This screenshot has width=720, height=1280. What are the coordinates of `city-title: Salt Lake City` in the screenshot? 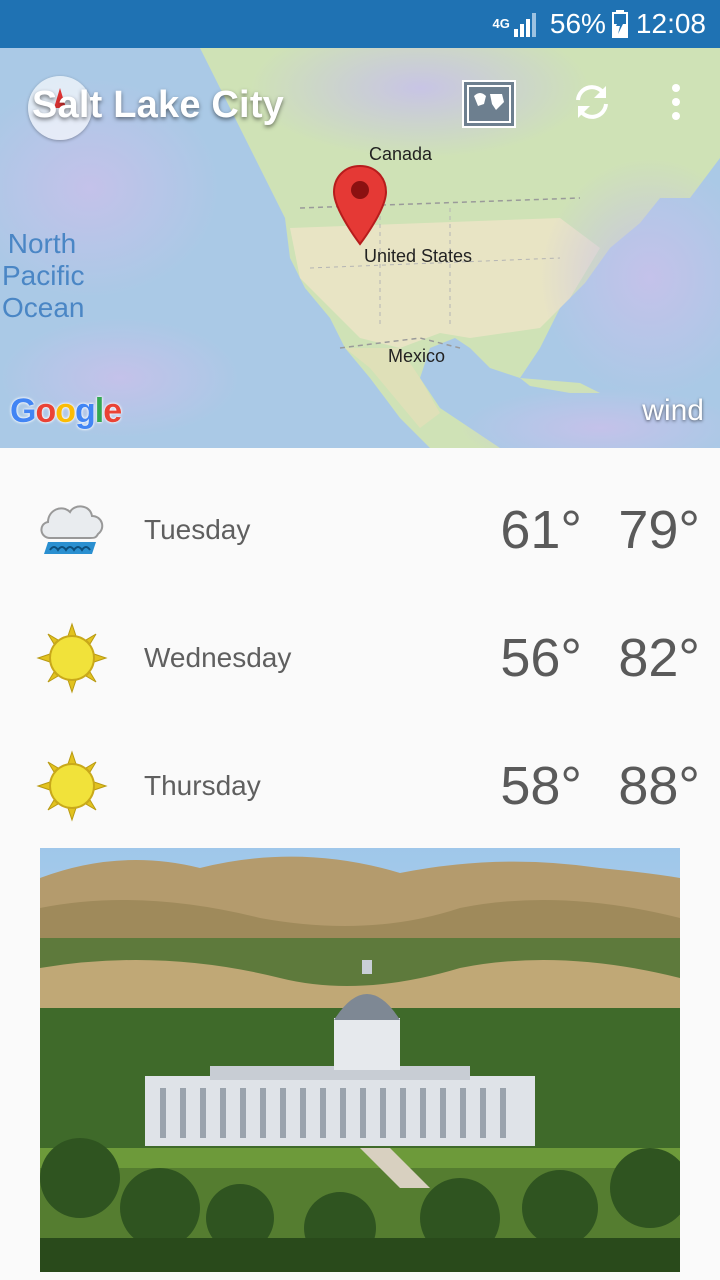 It's located at (158, 105).